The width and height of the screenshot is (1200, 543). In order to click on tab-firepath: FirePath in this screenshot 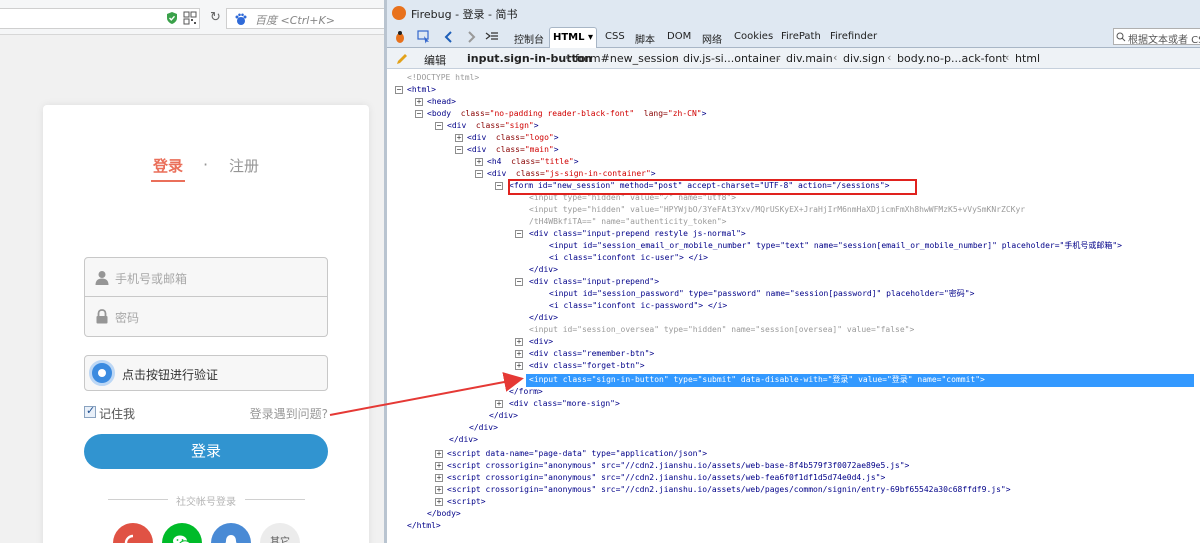, I will do `click(801, 36)`.